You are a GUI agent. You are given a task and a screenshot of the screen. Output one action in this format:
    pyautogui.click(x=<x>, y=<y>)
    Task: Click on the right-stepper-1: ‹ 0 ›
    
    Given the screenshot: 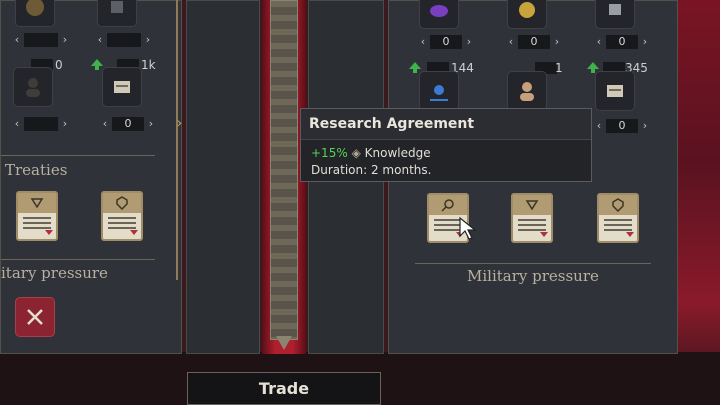 What is the action you would take?
    pyautogui.click(x=446, y=42)
    